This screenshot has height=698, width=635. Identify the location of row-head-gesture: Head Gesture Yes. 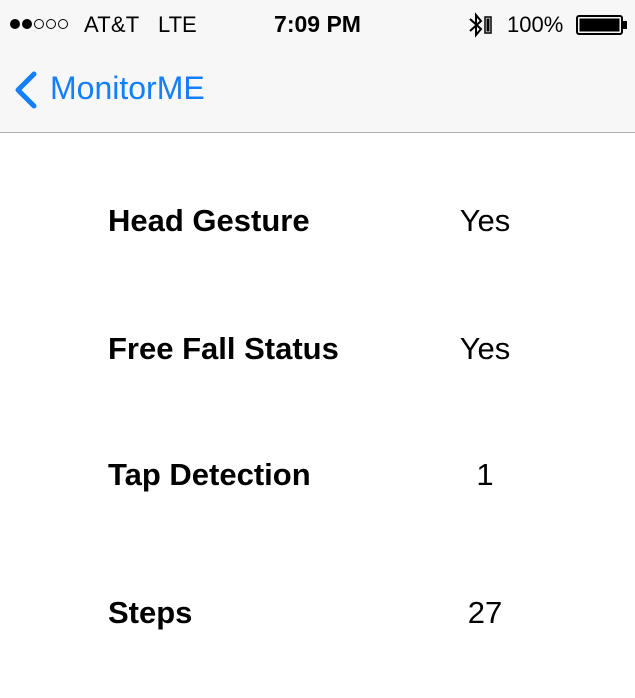
(317, 223).